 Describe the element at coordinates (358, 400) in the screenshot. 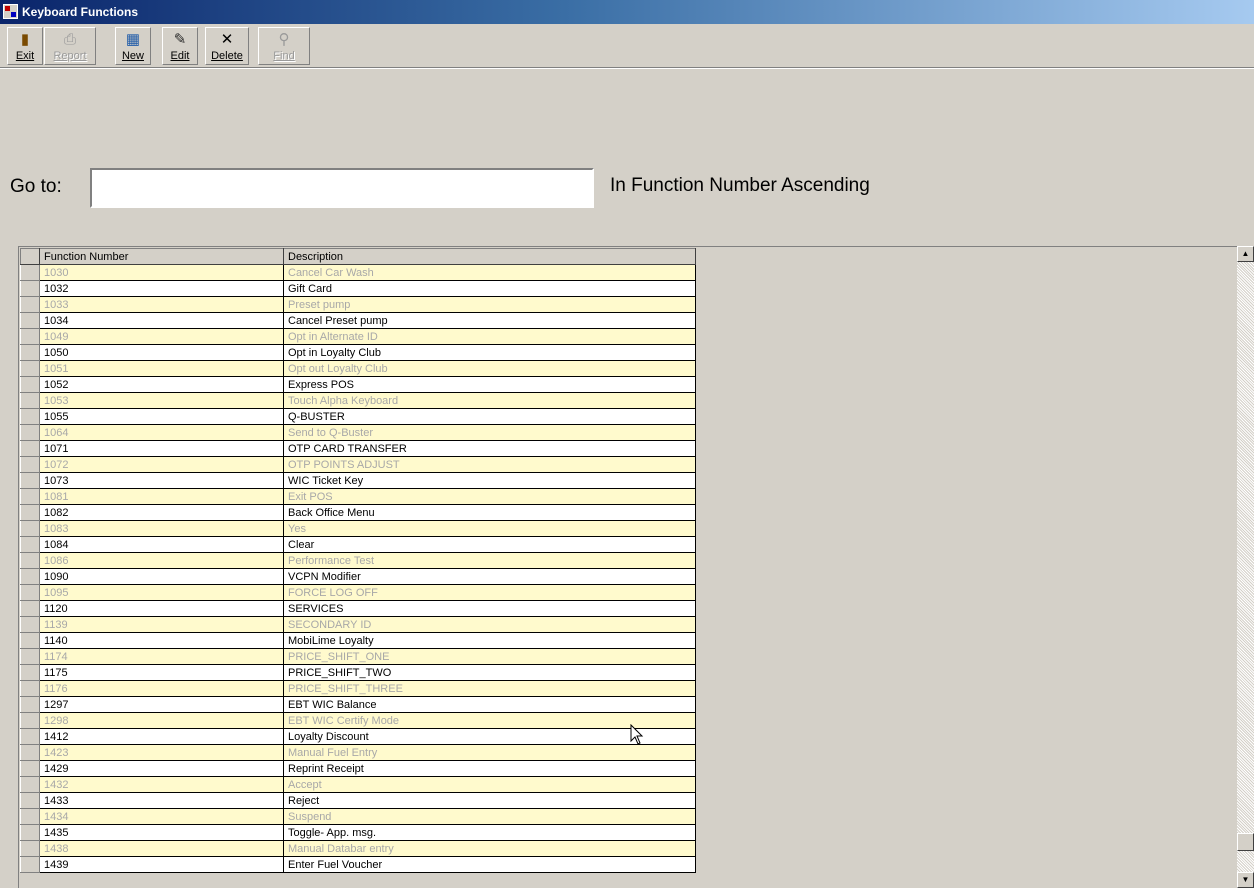

I see `table-row: 1053 Touch Alpha Keyboard` at that location.